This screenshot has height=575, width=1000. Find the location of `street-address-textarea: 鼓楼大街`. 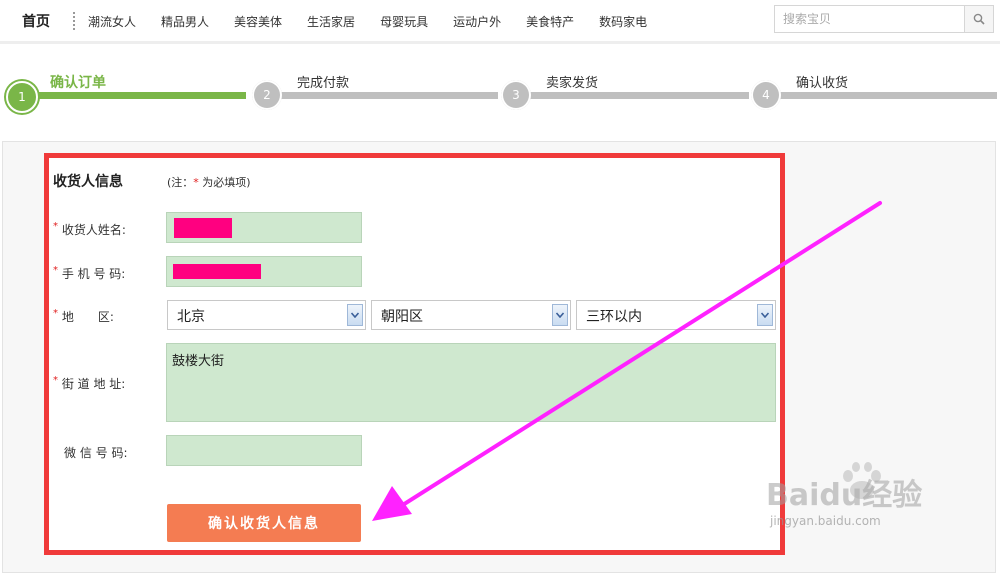

street-address-textarea: 鼓楼大街 is located at coordinates (471, 382).